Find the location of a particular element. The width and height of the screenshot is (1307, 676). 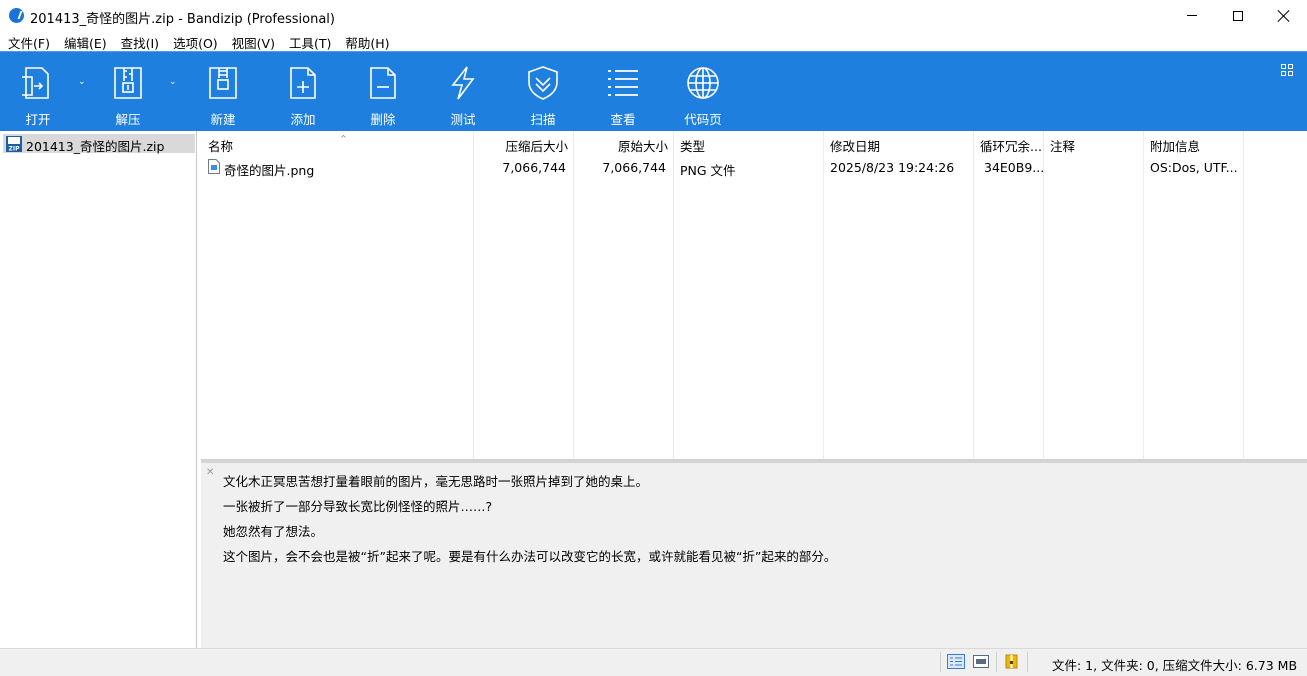

details-view-icon is located at coordinates (956, 661).